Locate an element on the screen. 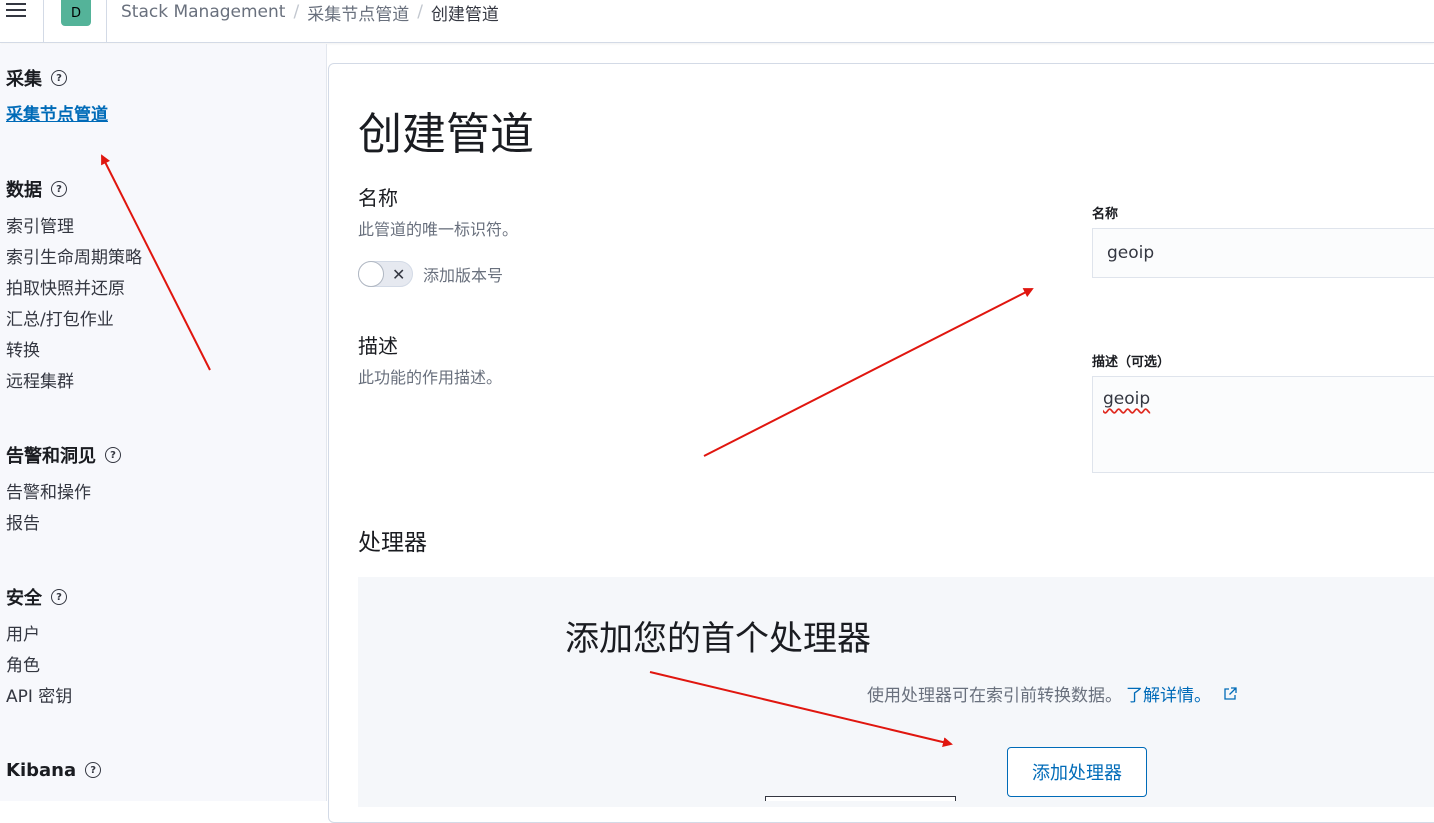 The width and height of the screenshot is (1434, 823). nav-group-title: 采集 is located at coordinates (24, 79).